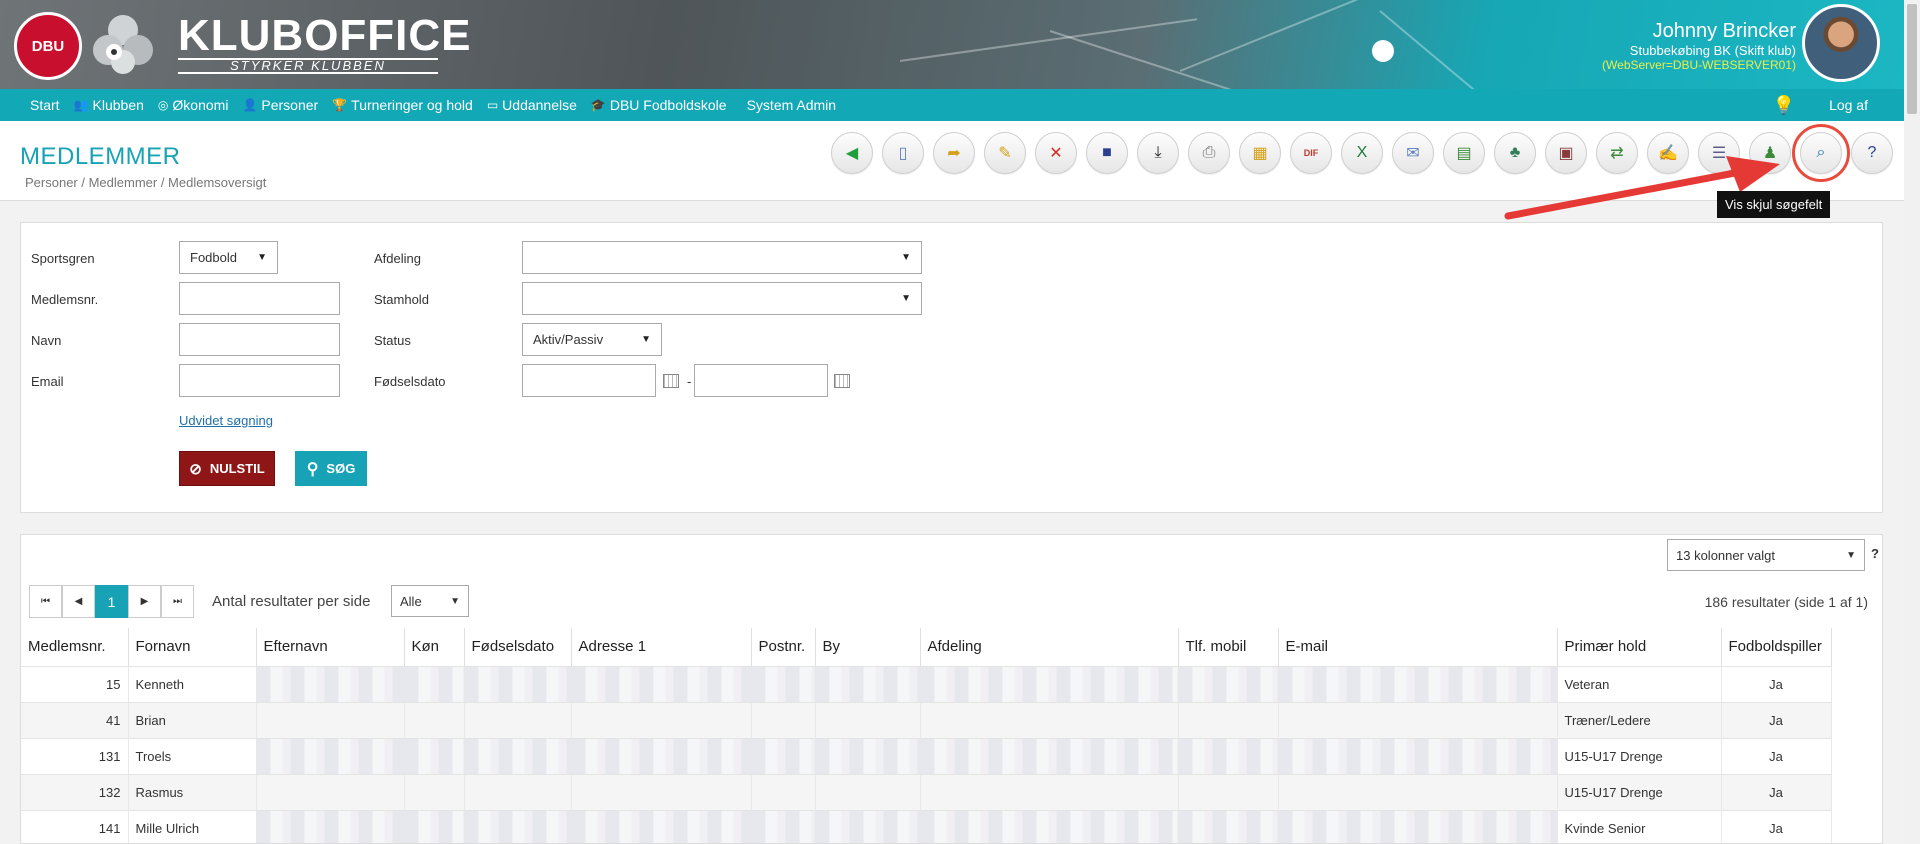  I want to click on columns-select: 13 kolonner valgt ▼, so click(1766, 555).